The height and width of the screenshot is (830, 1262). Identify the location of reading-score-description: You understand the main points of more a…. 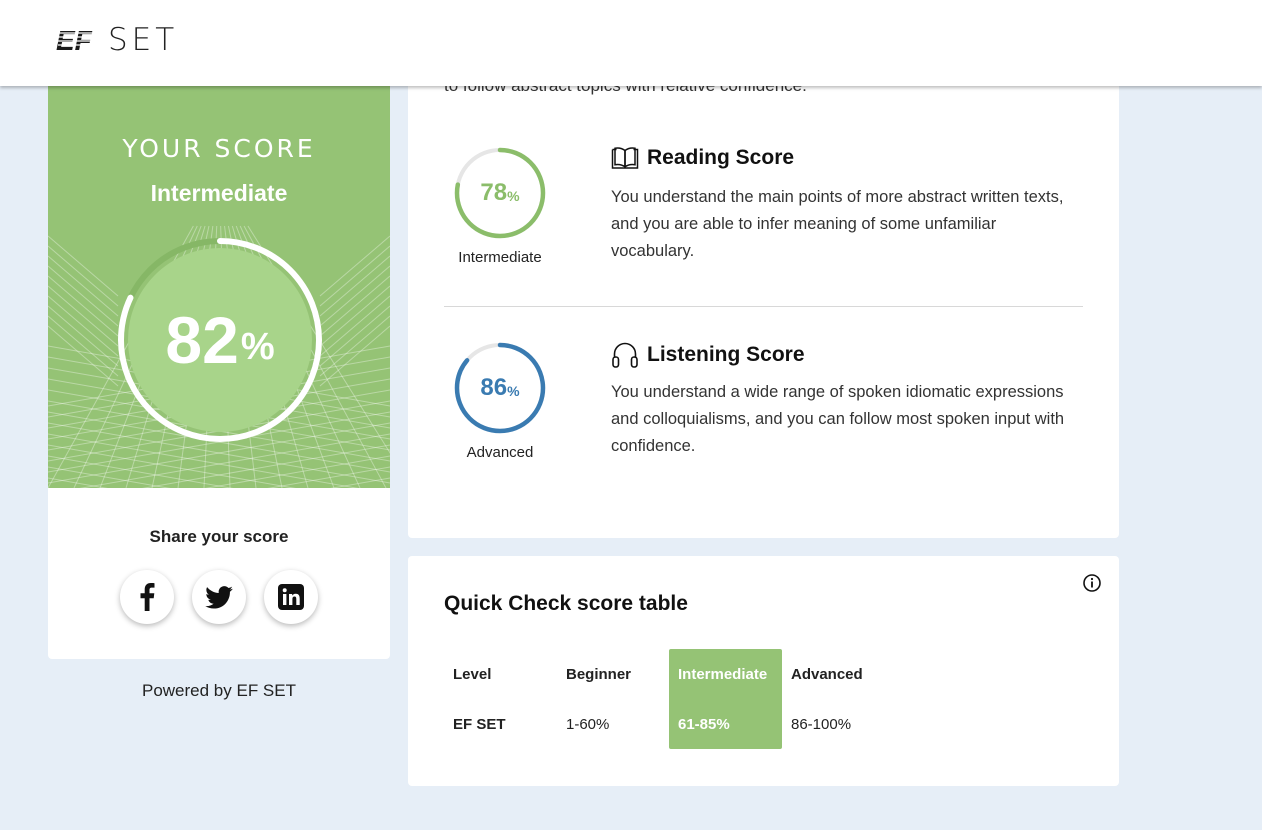
(837, 224).